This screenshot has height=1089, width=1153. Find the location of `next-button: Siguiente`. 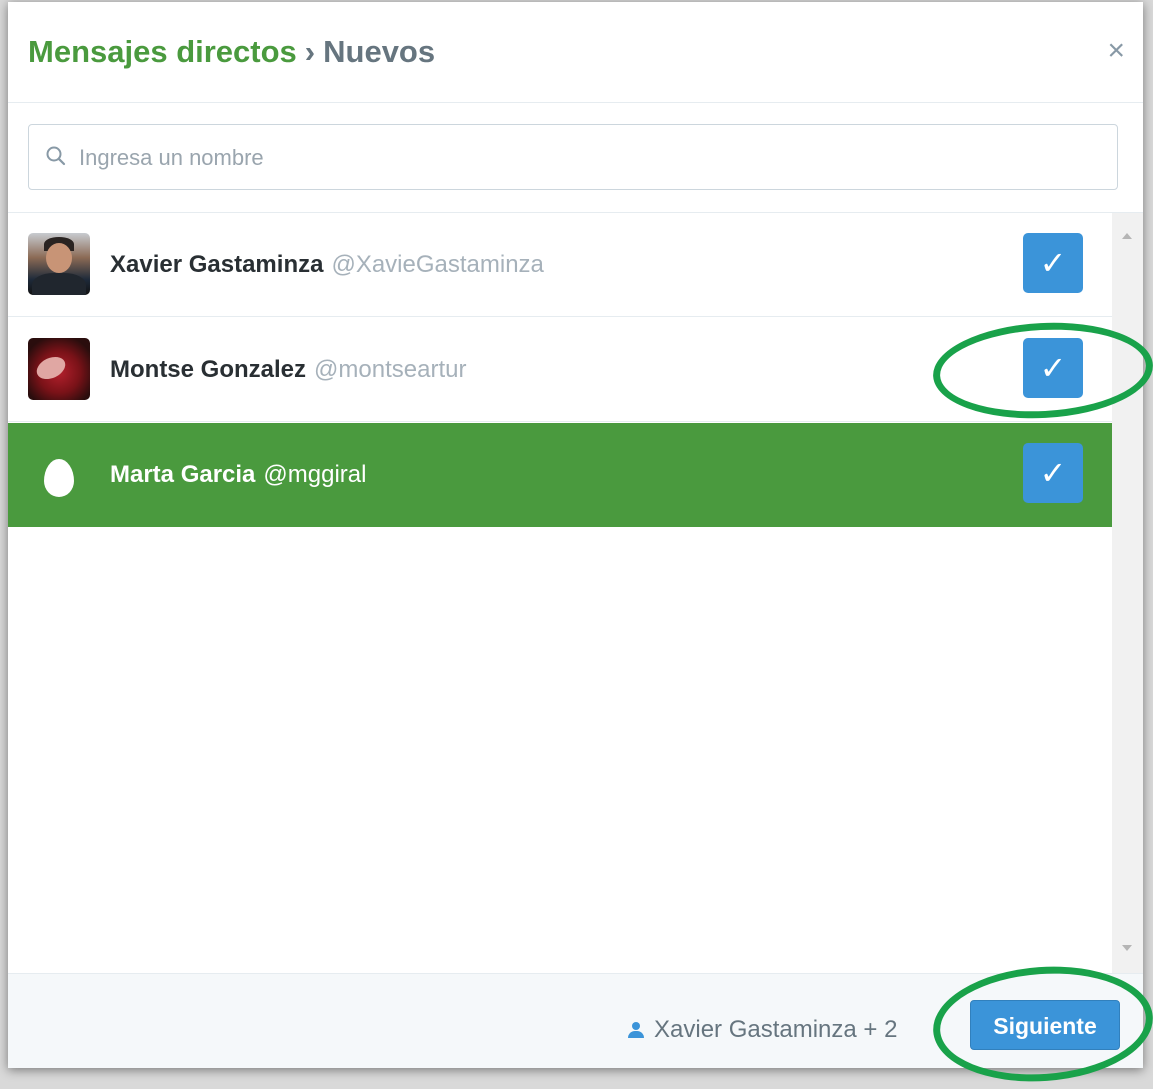

next-button: Siguiente is located at coordinates (1045, 1025).